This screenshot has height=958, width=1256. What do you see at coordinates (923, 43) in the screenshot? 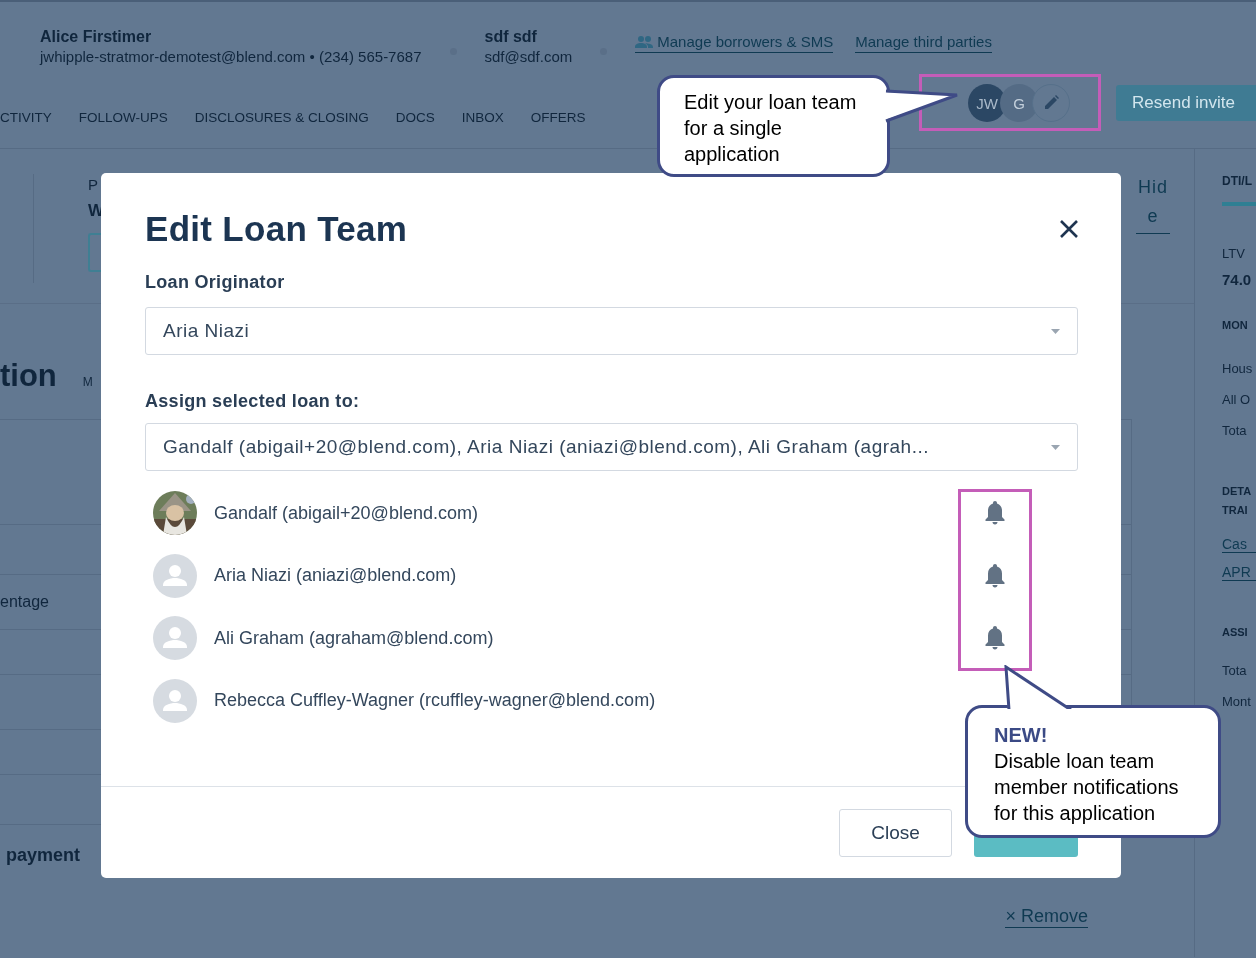
I see `header-link: Manage third parties` at bounding box center [923, 43].